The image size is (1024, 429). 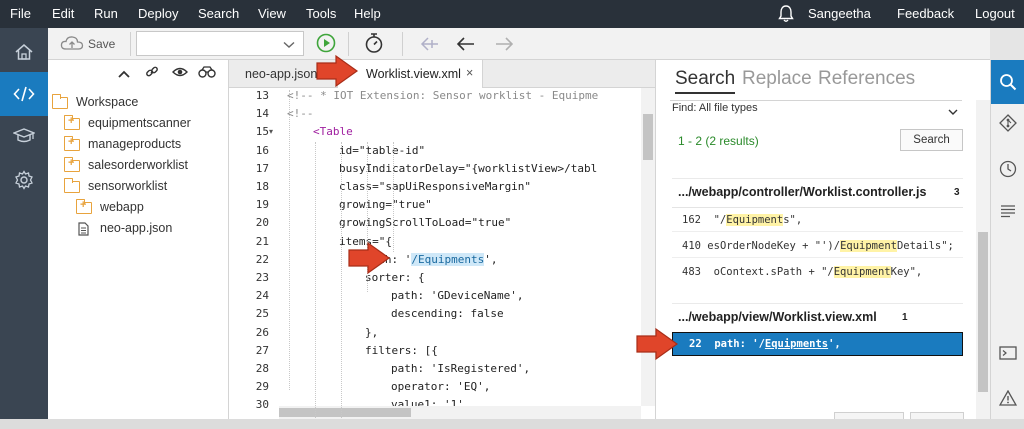 I want to click on search-panel-scrollbar, so click(x=983, y=259).